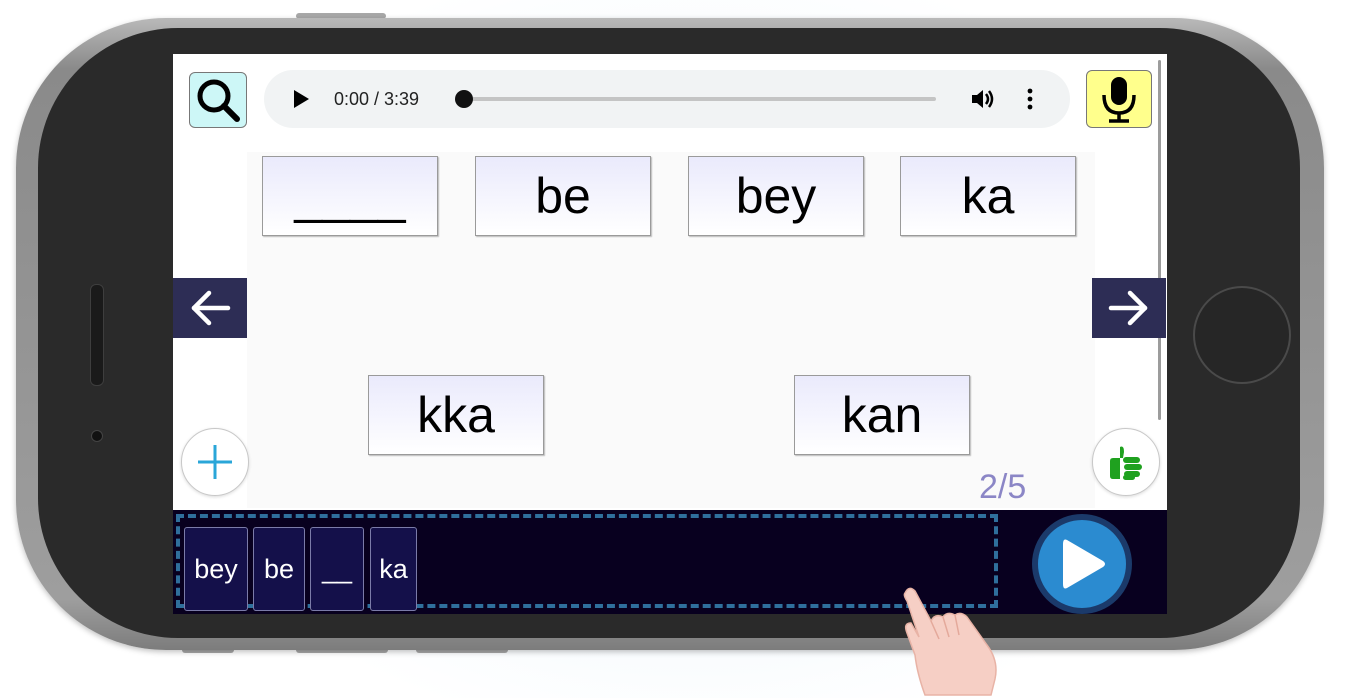  What do you see at coordinates (670, 562) in the screenshot?
I see `answer-bar: bey be __ ka` at bounding box center [670, 562].